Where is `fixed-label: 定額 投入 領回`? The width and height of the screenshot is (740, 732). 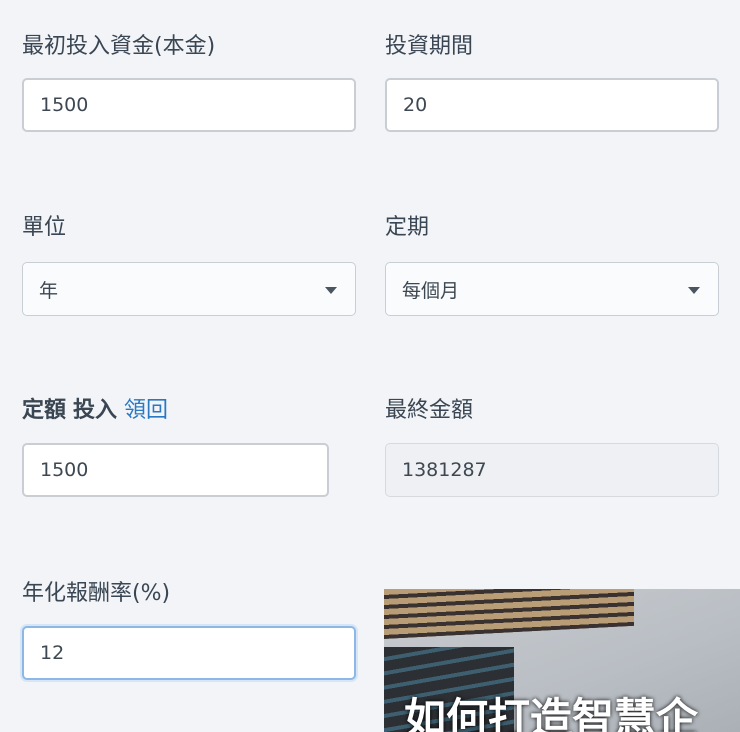 fixed-label: 定額 投入 領回 is located at coordinates (95, 408).